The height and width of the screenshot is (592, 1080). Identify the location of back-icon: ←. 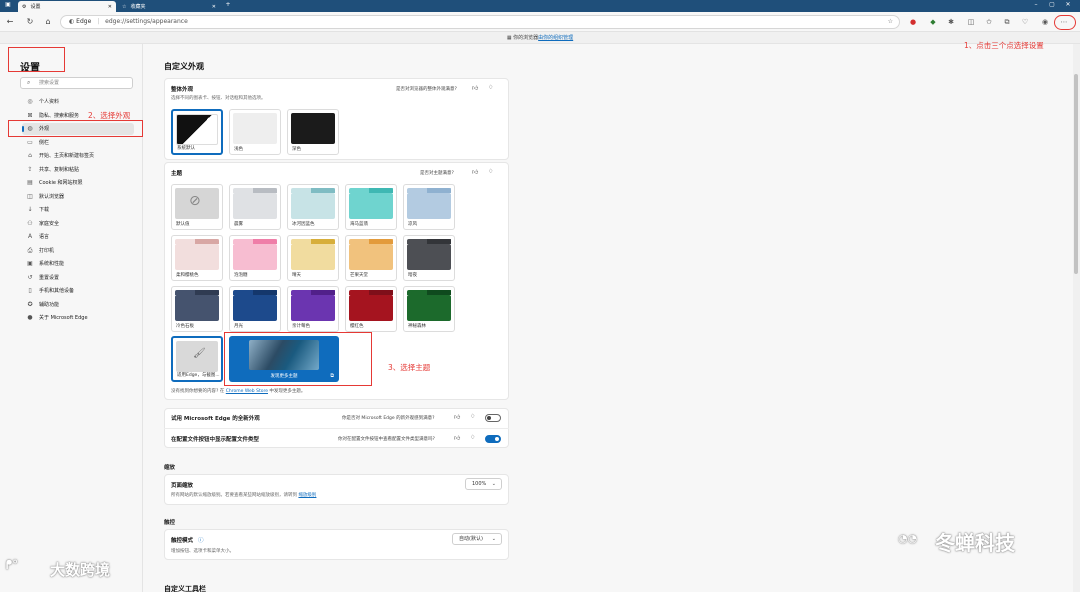
(10, 22).